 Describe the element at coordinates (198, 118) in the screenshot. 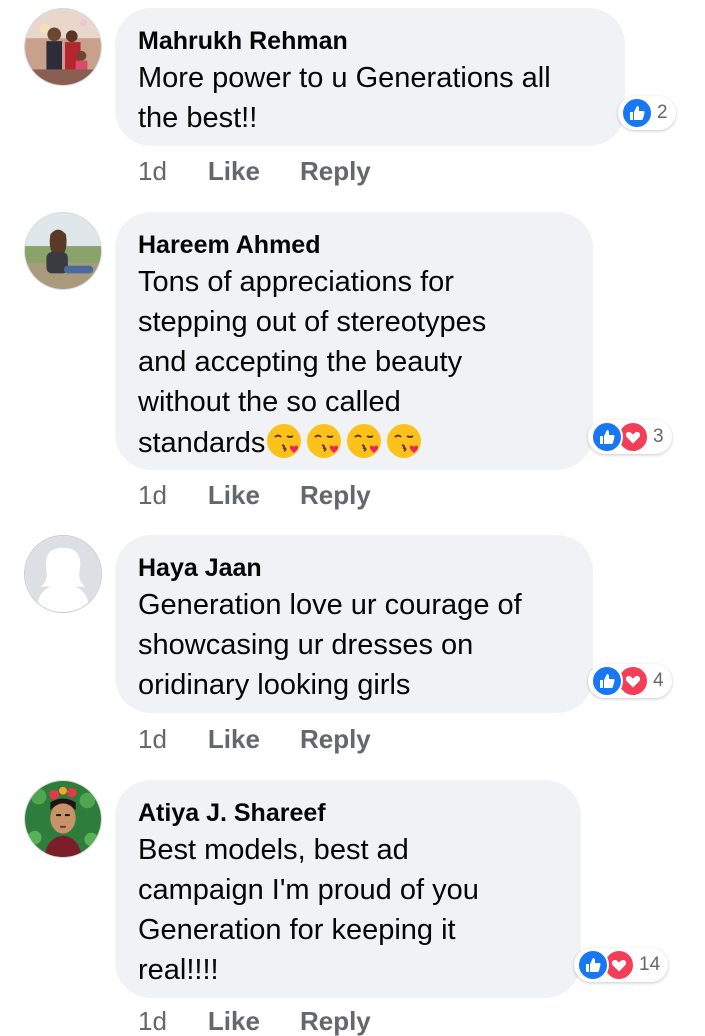

I see `comment-text-line: the best!!` at that location.